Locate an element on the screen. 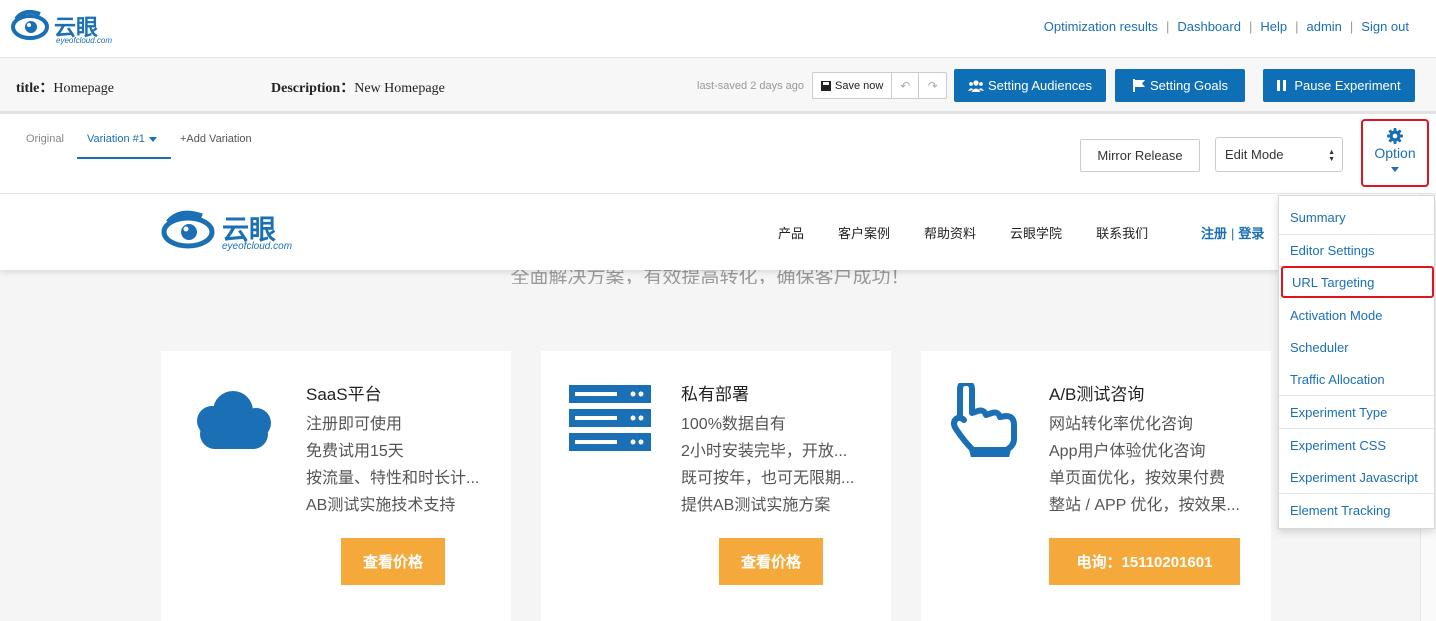  pause-experiment-button: Pause Experiment is located at coordinates (1339, 85).